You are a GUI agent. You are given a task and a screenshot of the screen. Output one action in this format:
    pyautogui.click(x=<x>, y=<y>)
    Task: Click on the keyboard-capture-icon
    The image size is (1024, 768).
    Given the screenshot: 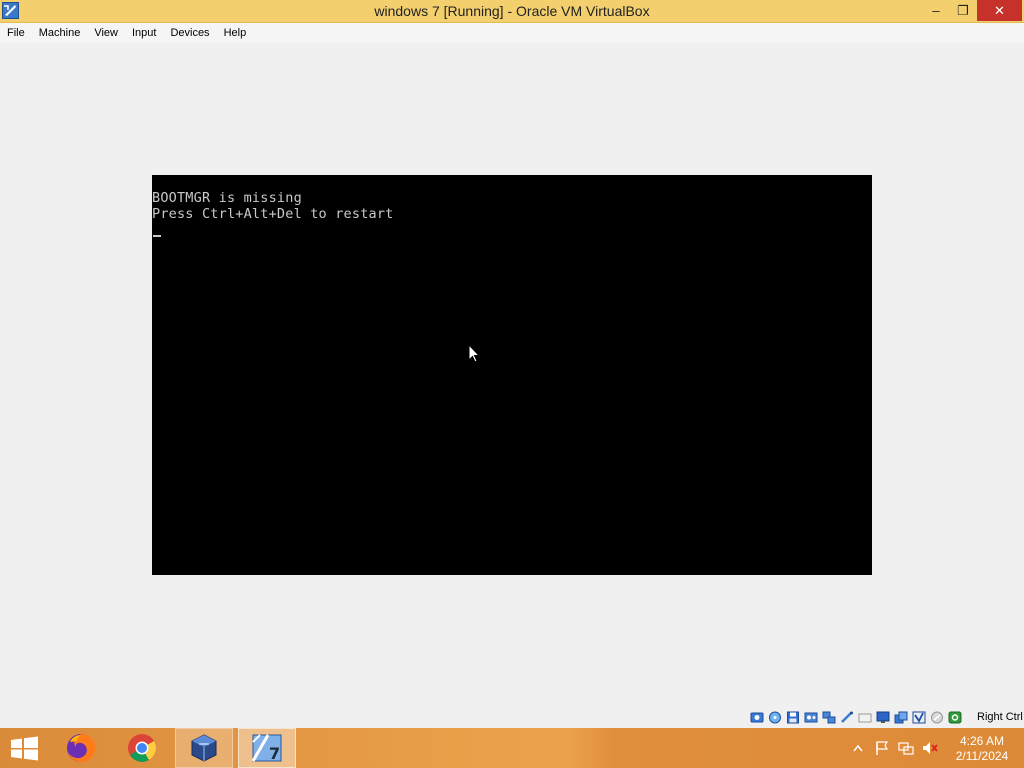 What is the action you would take?
    pyautogui.click(x=954, y=717)
    